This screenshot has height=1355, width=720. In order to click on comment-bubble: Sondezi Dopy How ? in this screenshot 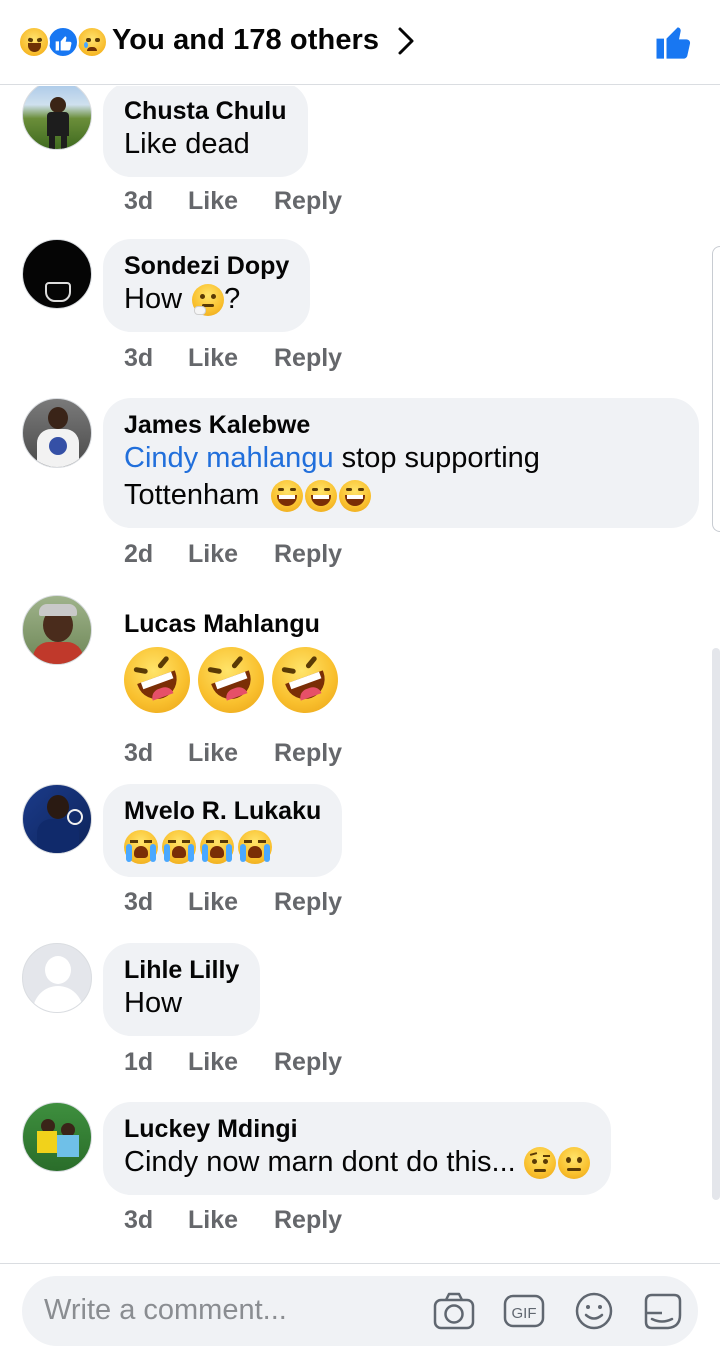, I will do `click(207, 285)`.